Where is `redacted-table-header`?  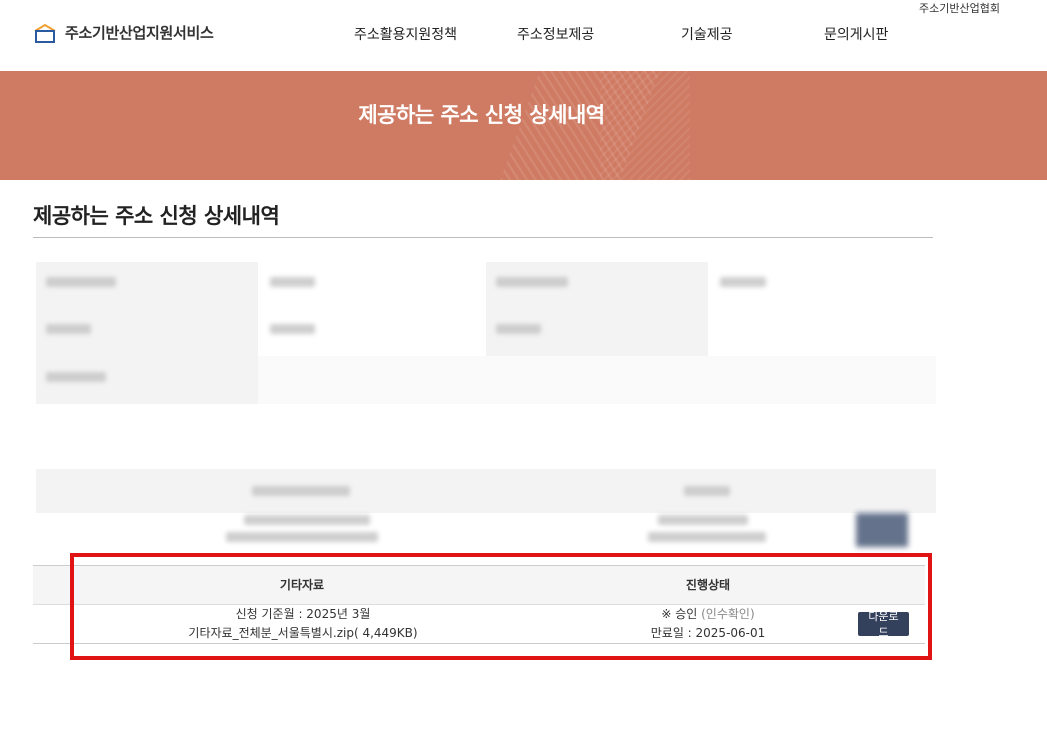 redacted-table-header is located at coordinates (486, 491).